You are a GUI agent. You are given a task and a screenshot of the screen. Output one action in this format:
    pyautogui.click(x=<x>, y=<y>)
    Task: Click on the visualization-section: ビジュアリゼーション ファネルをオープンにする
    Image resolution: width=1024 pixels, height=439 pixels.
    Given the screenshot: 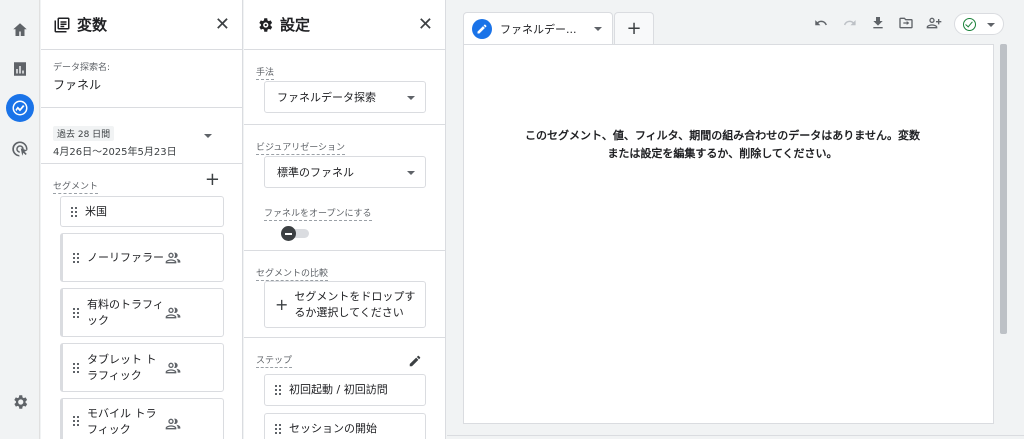 What is the action you would take?
    pyautogui.click(x=344, y=188)
    